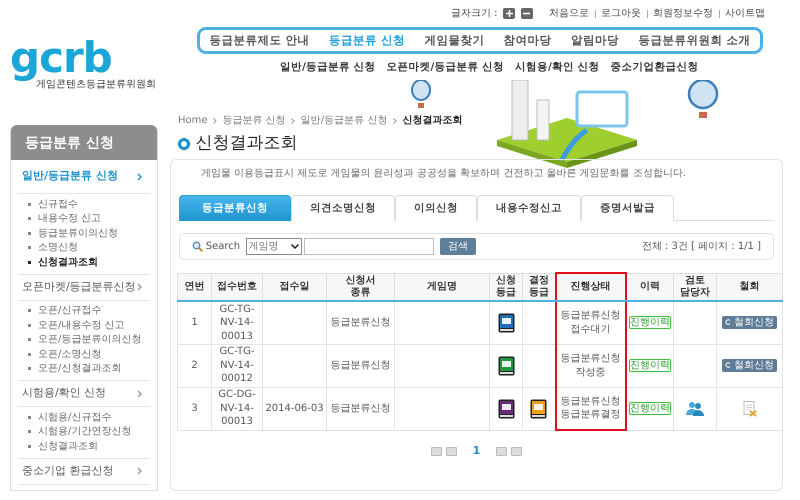 The image size is (800, 500). I want to click on top-link: 로그아웃, so click(621, 13).